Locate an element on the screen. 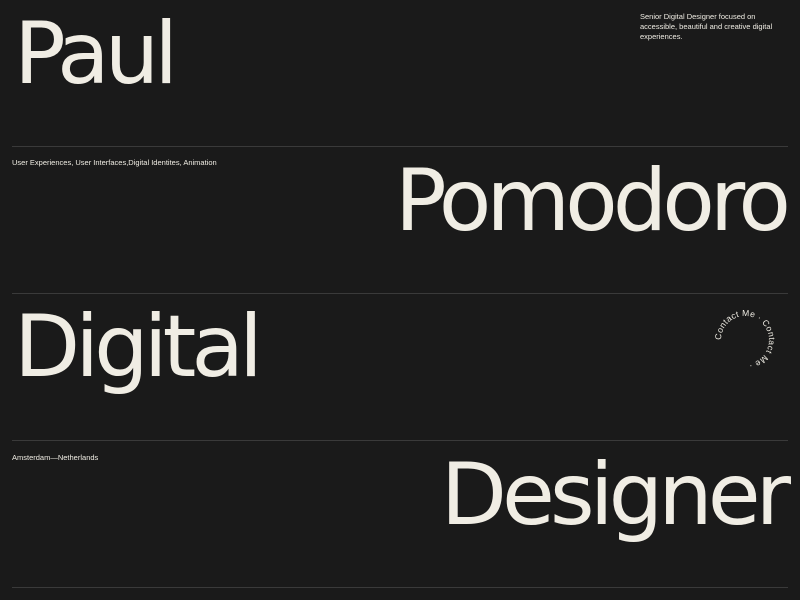 This screenshot has width=800, height=600. contact-me-text: Contact Me · Contact Me · is located at coordinates (745, 340).